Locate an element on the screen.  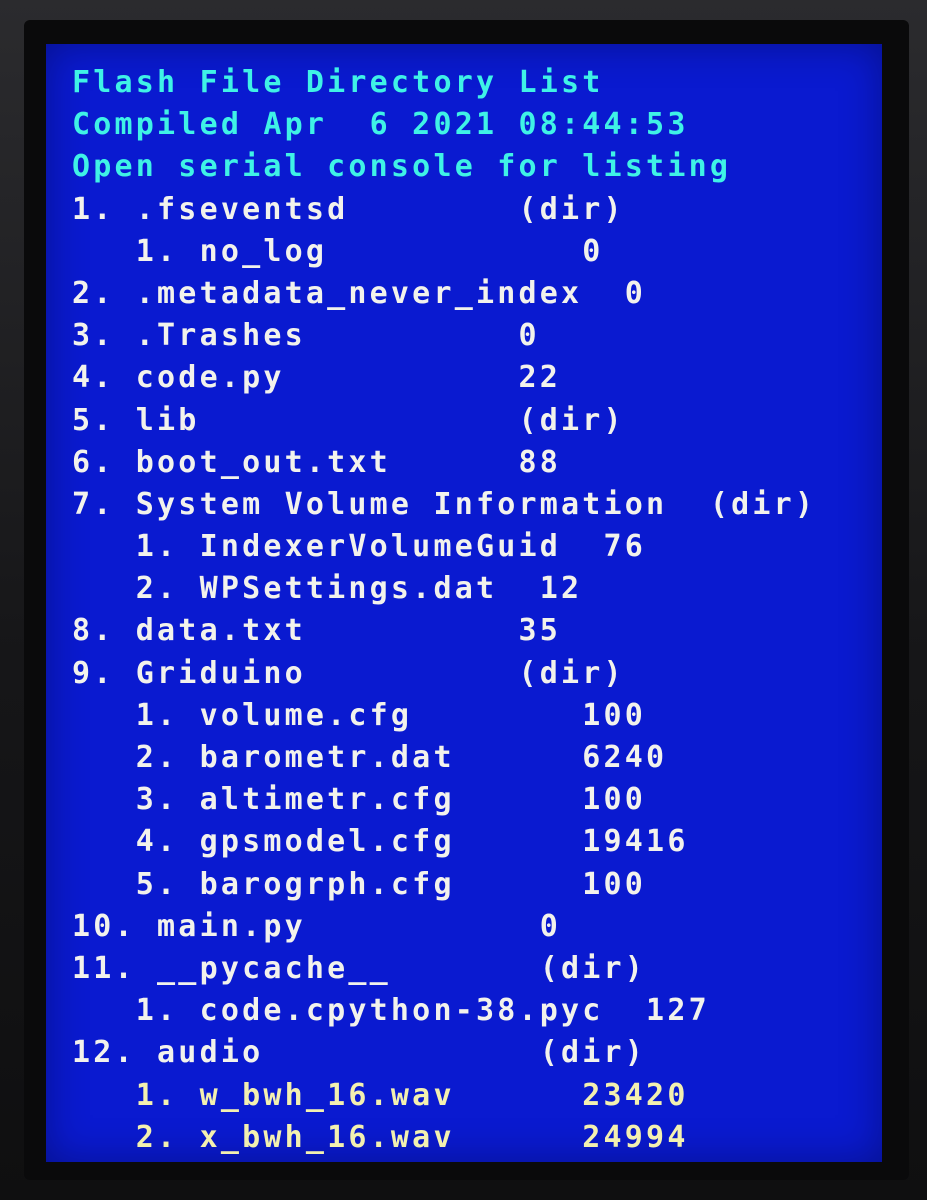
list-item-fseventsd: 1. .fseventsd (dir) is located at coordinates (348, 209).